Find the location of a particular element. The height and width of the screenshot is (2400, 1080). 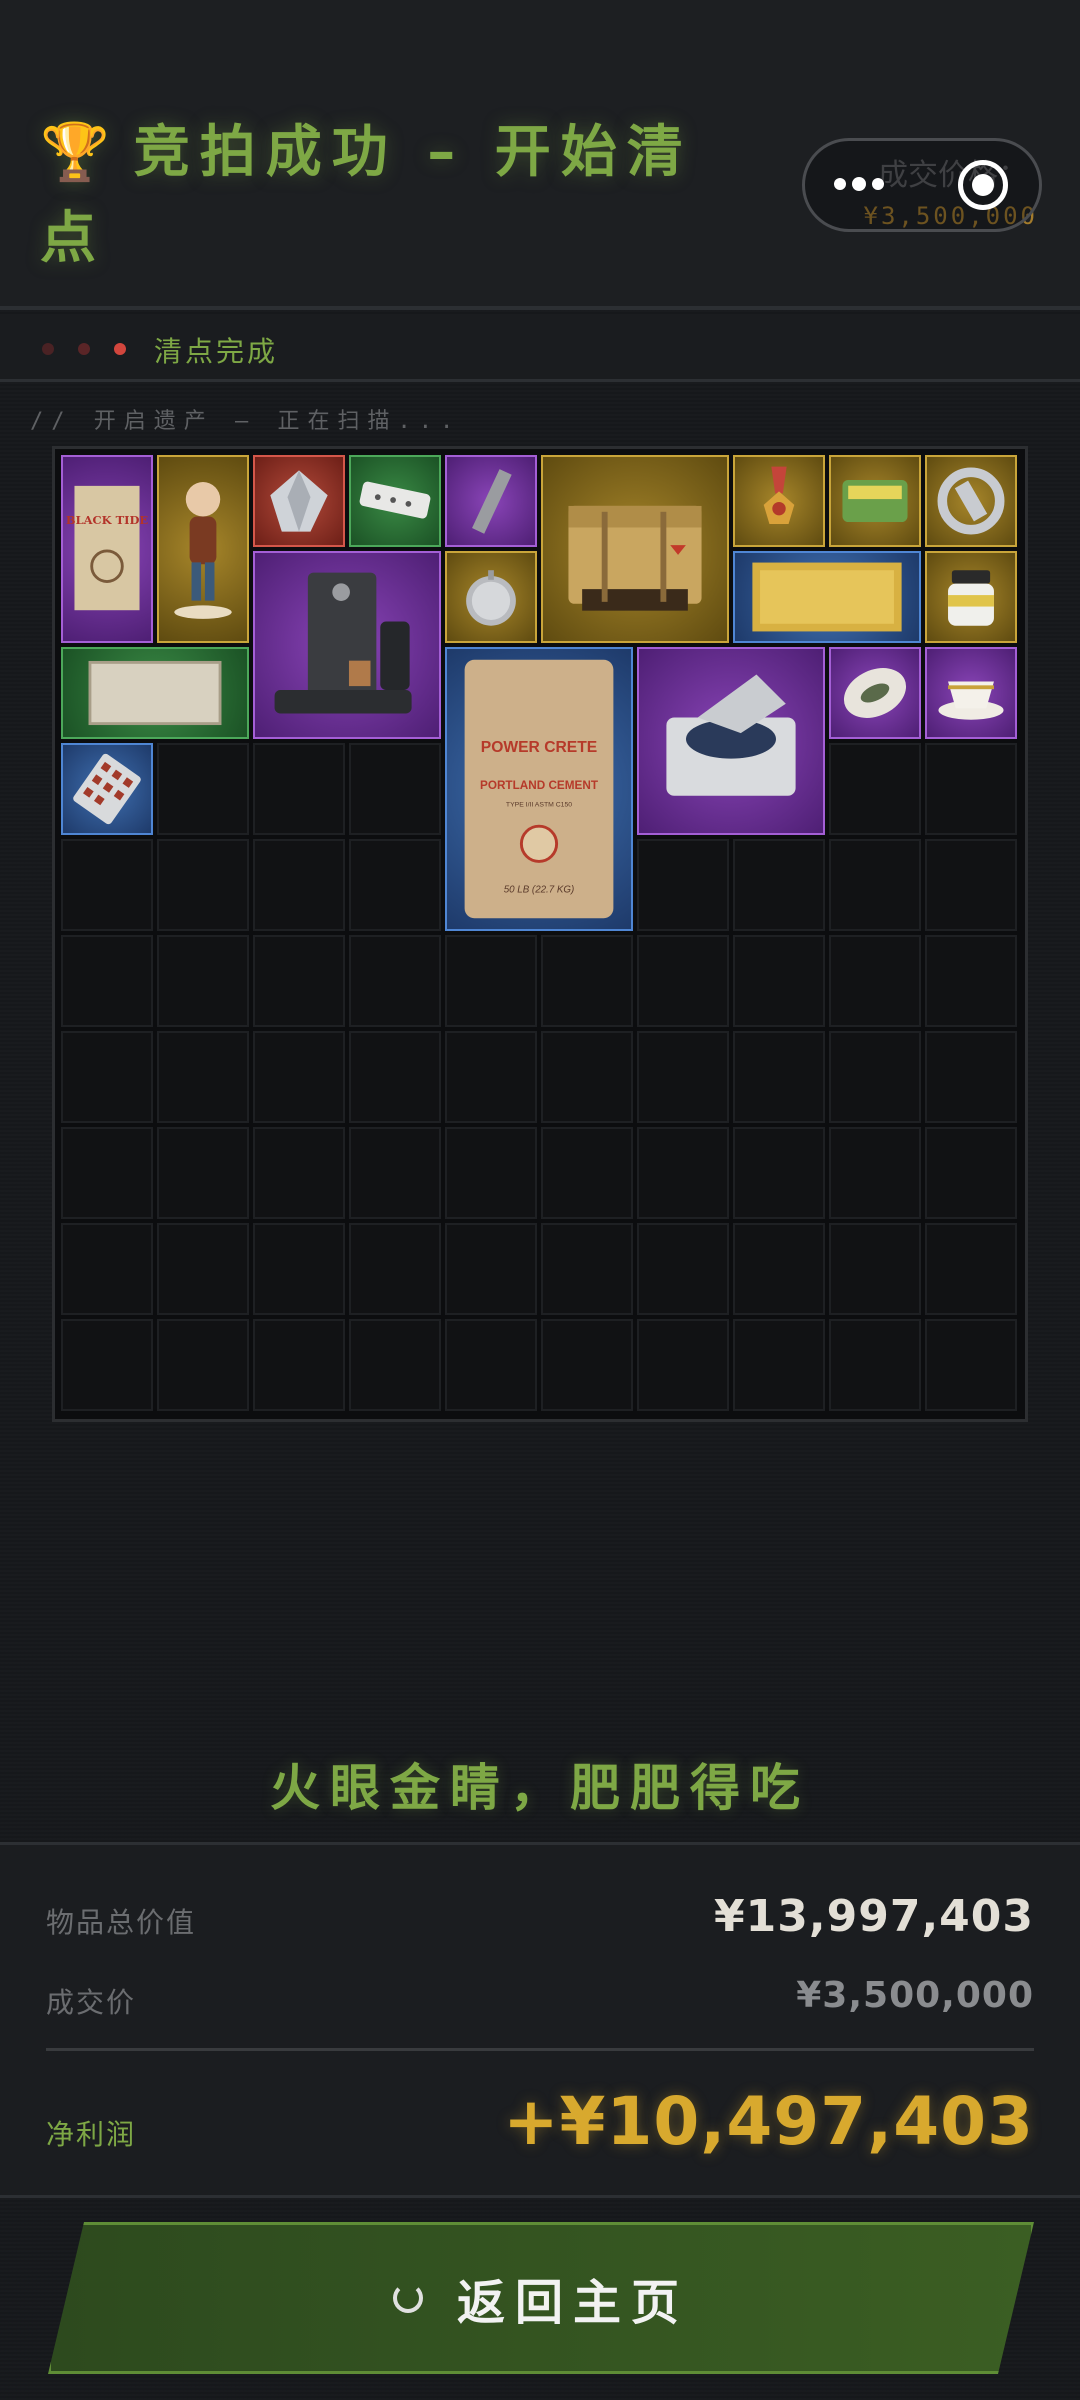

cement-brand-text: POWER CRETE is located at coordinates (539, 747).